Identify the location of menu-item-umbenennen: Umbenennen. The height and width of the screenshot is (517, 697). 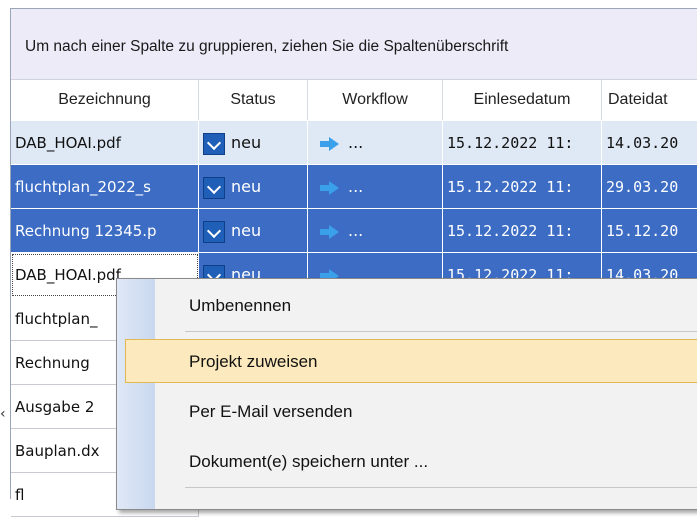
(407, 306).